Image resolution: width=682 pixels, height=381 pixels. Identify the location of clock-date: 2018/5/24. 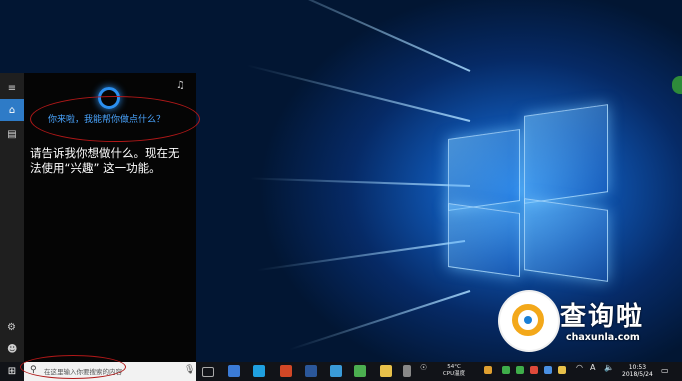
(637, 374).